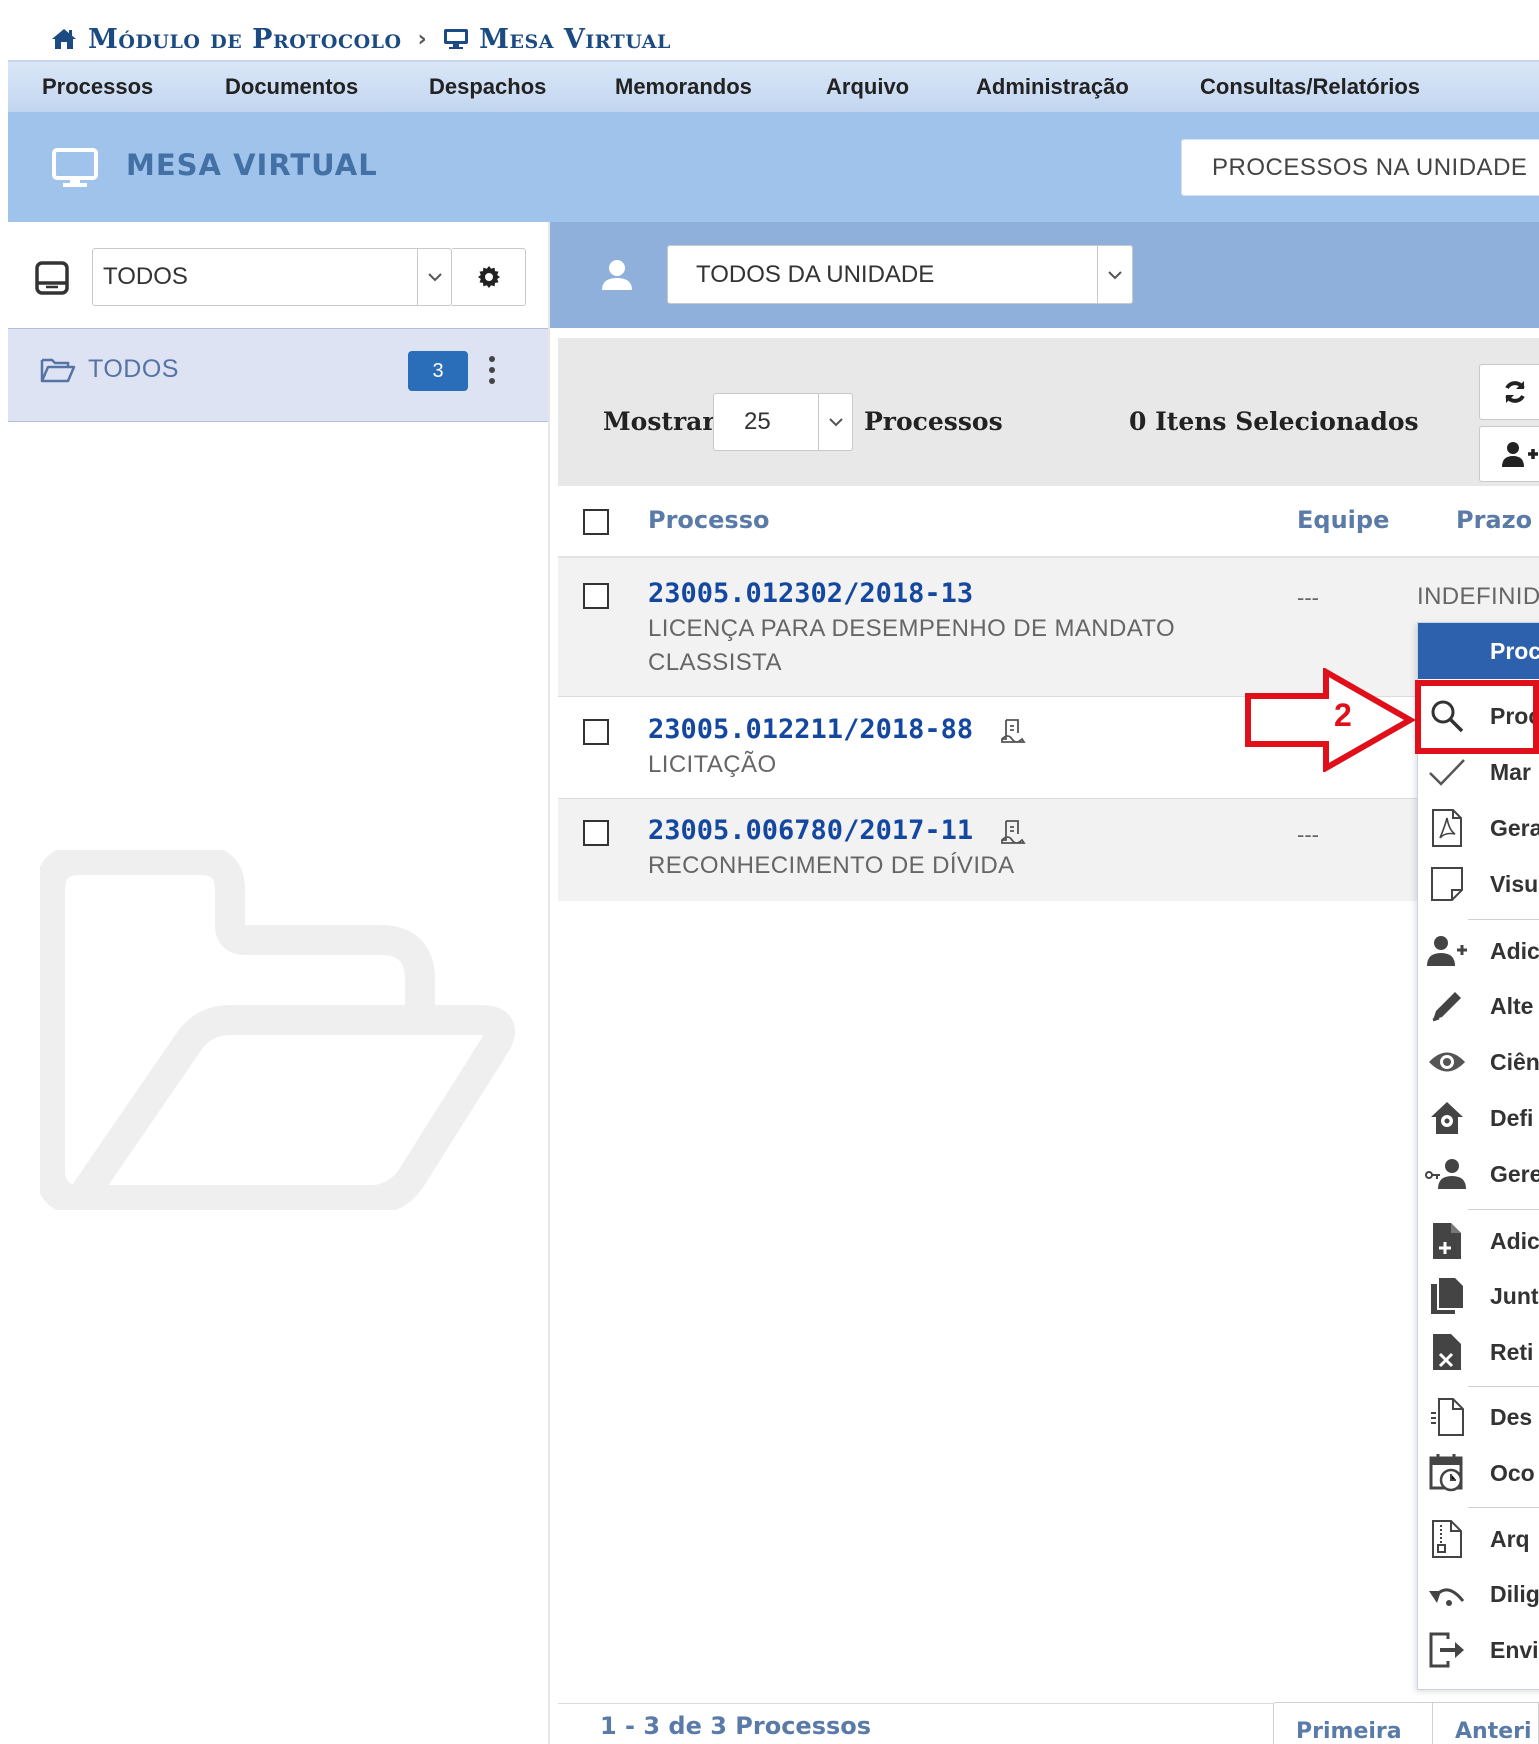 This screenshot has height=1744, width=1539. I want to click on menu-consultas-relatorios: Consultas/Relatórios, so click(1310, 87).